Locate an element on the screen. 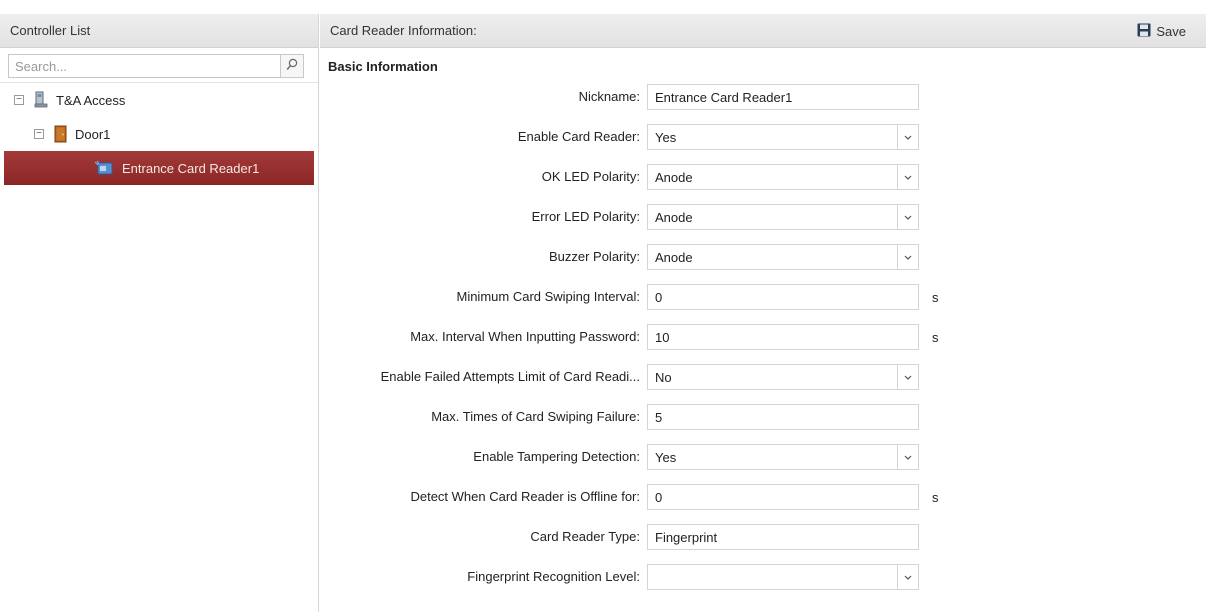 The height and width of the screenshot is (612, 1206). failed-attempts-limit-select: No is located at coordinates (783, 377).